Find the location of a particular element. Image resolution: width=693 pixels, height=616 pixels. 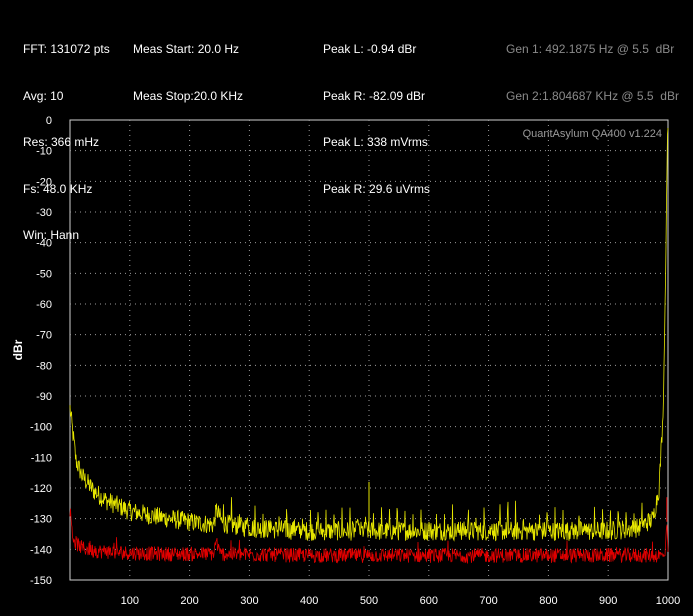

info-peak-l-dbr: Peak L: -0.94 dBr is located at coordinates (370, 49).